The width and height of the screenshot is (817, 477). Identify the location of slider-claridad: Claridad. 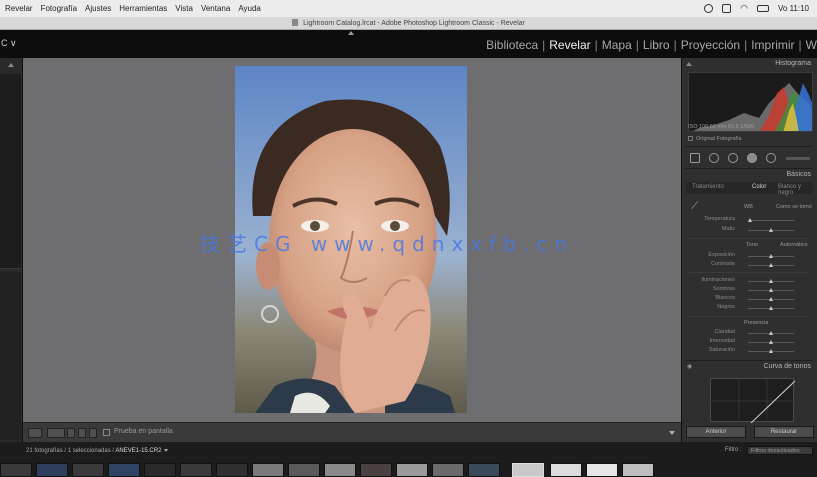
(749, 333).